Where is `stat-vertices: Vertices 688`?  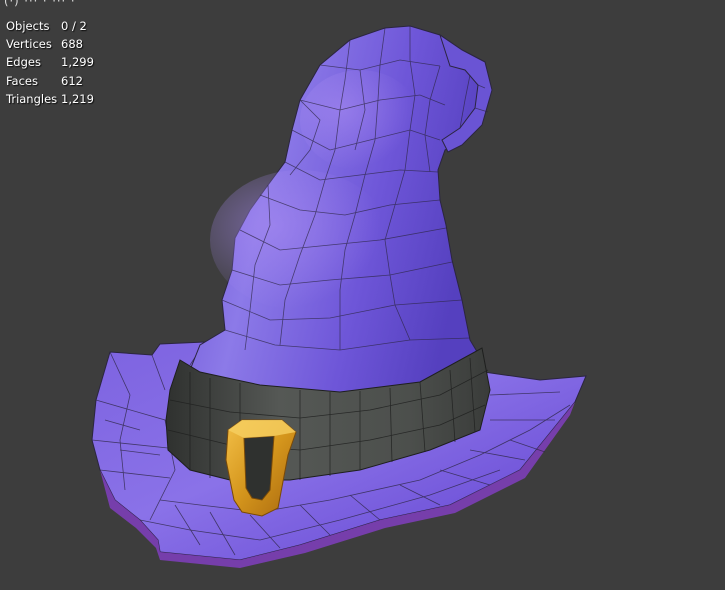 stat-vertices: Vertices 688 is located at coordinates (50, 44).